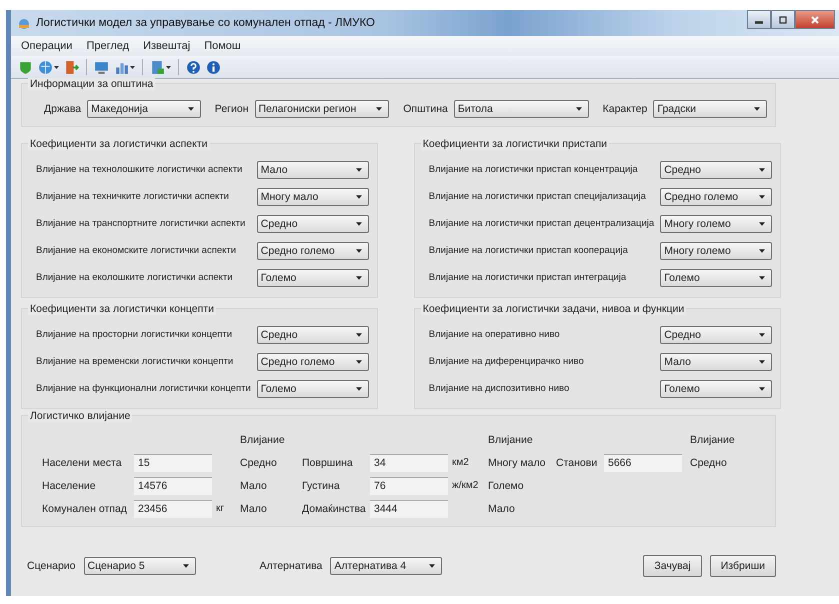 The image size is (839, 604). I want to click on document-icon, so click(157, 67).